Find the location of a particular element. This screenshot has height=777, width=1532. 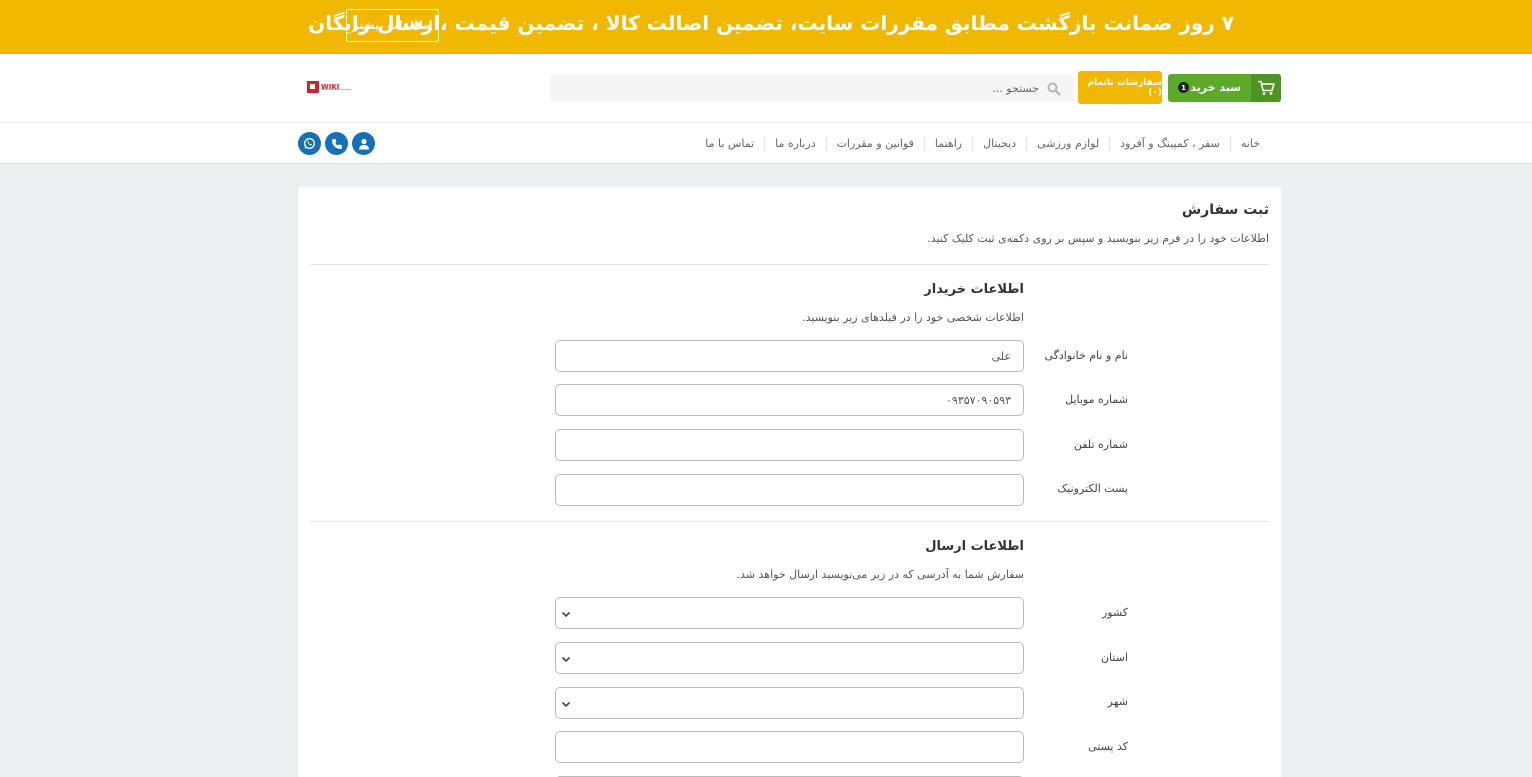

email-label: پست الکترونیک is located at coordinates (1092, 488).